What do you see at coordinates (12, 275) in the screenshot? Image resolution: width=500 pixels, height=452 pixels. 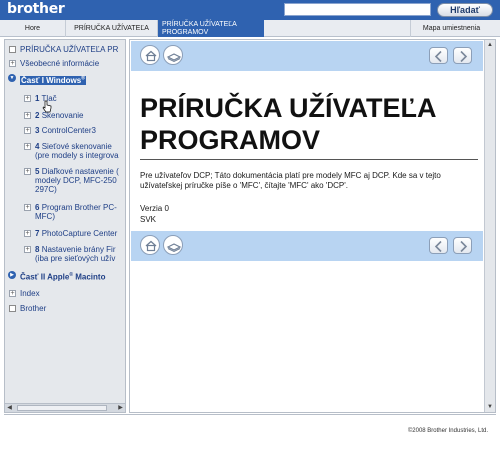 I see `expand-arrow-icon: ▶` at bounding box center [12, 275].